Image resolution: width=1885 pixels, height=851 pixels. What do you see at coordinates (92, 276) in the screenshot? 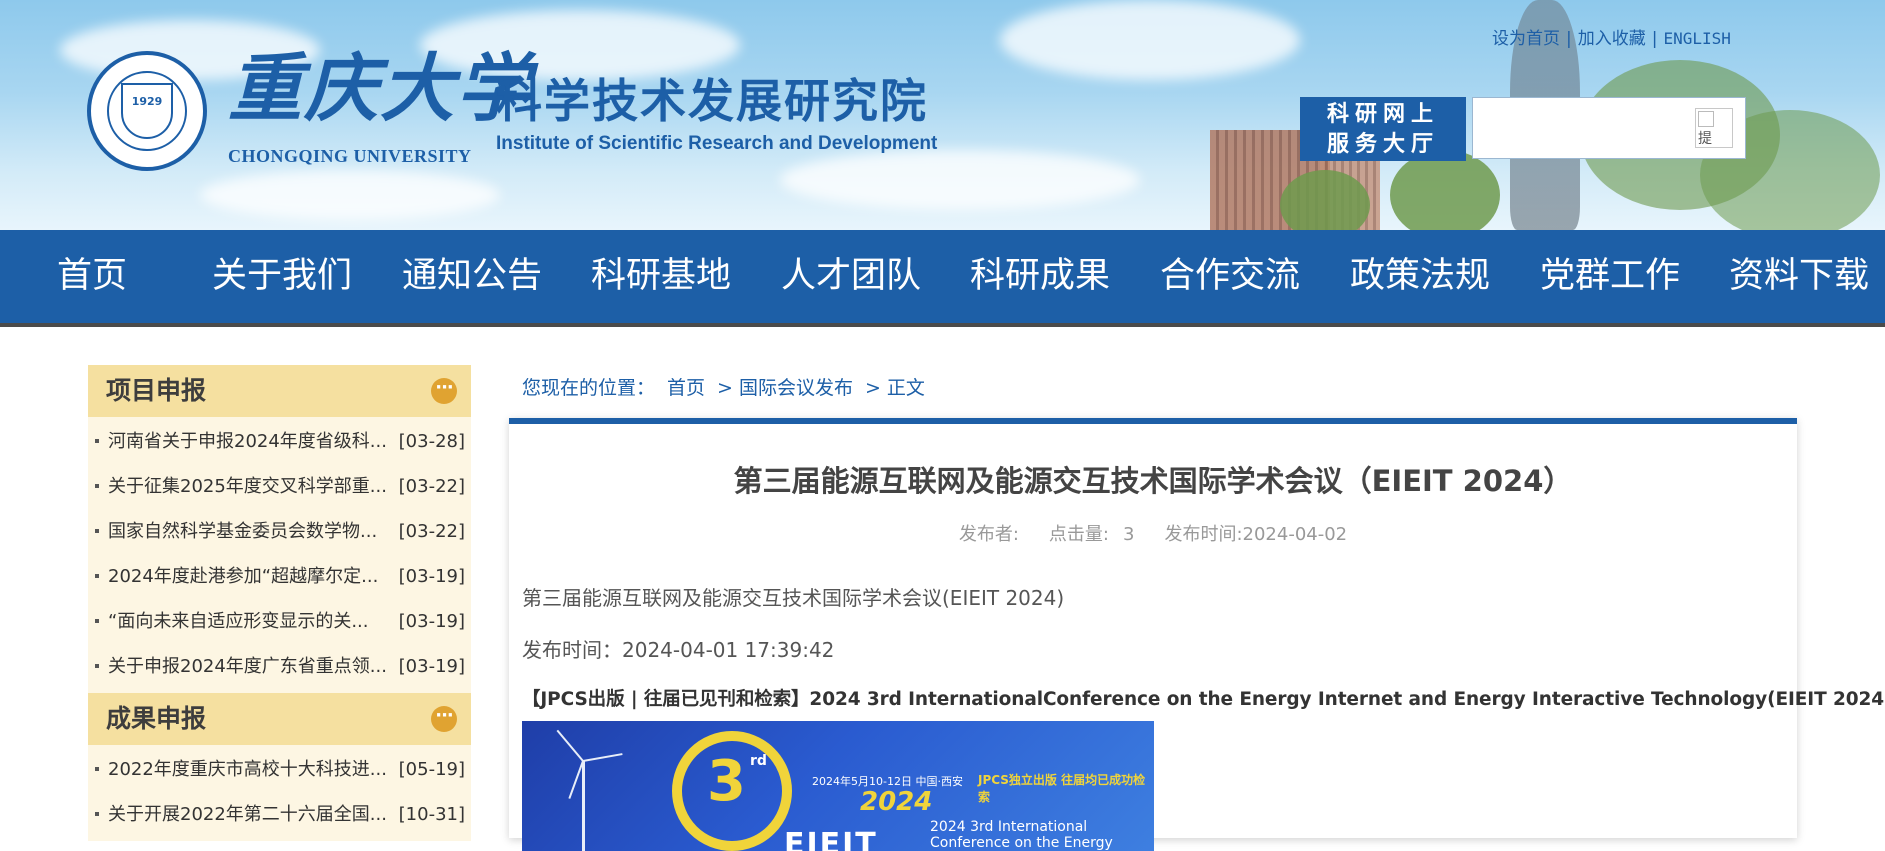
I see `nav-item-home: 首页` at bounding box center [92, 276].